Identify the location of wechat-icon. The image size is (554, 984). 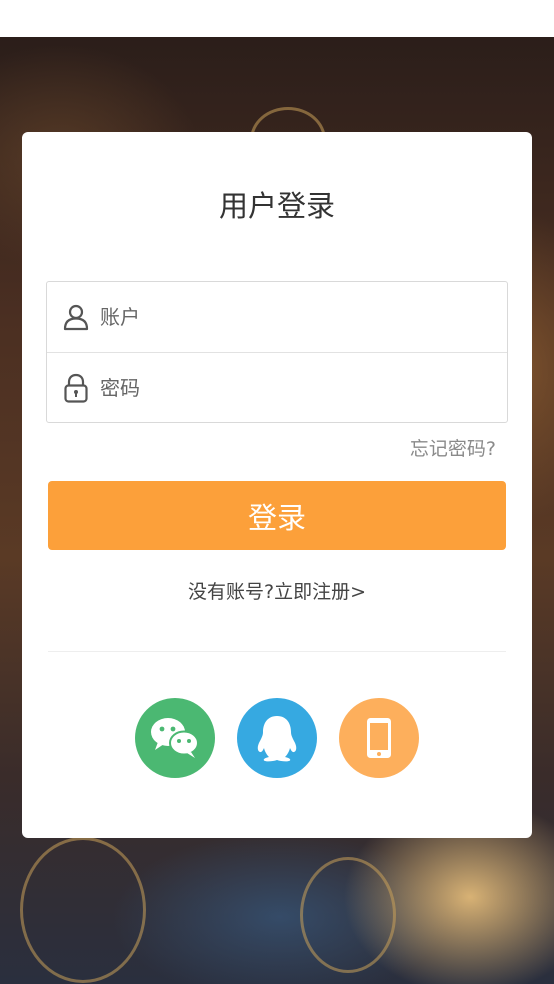
(175, 738).